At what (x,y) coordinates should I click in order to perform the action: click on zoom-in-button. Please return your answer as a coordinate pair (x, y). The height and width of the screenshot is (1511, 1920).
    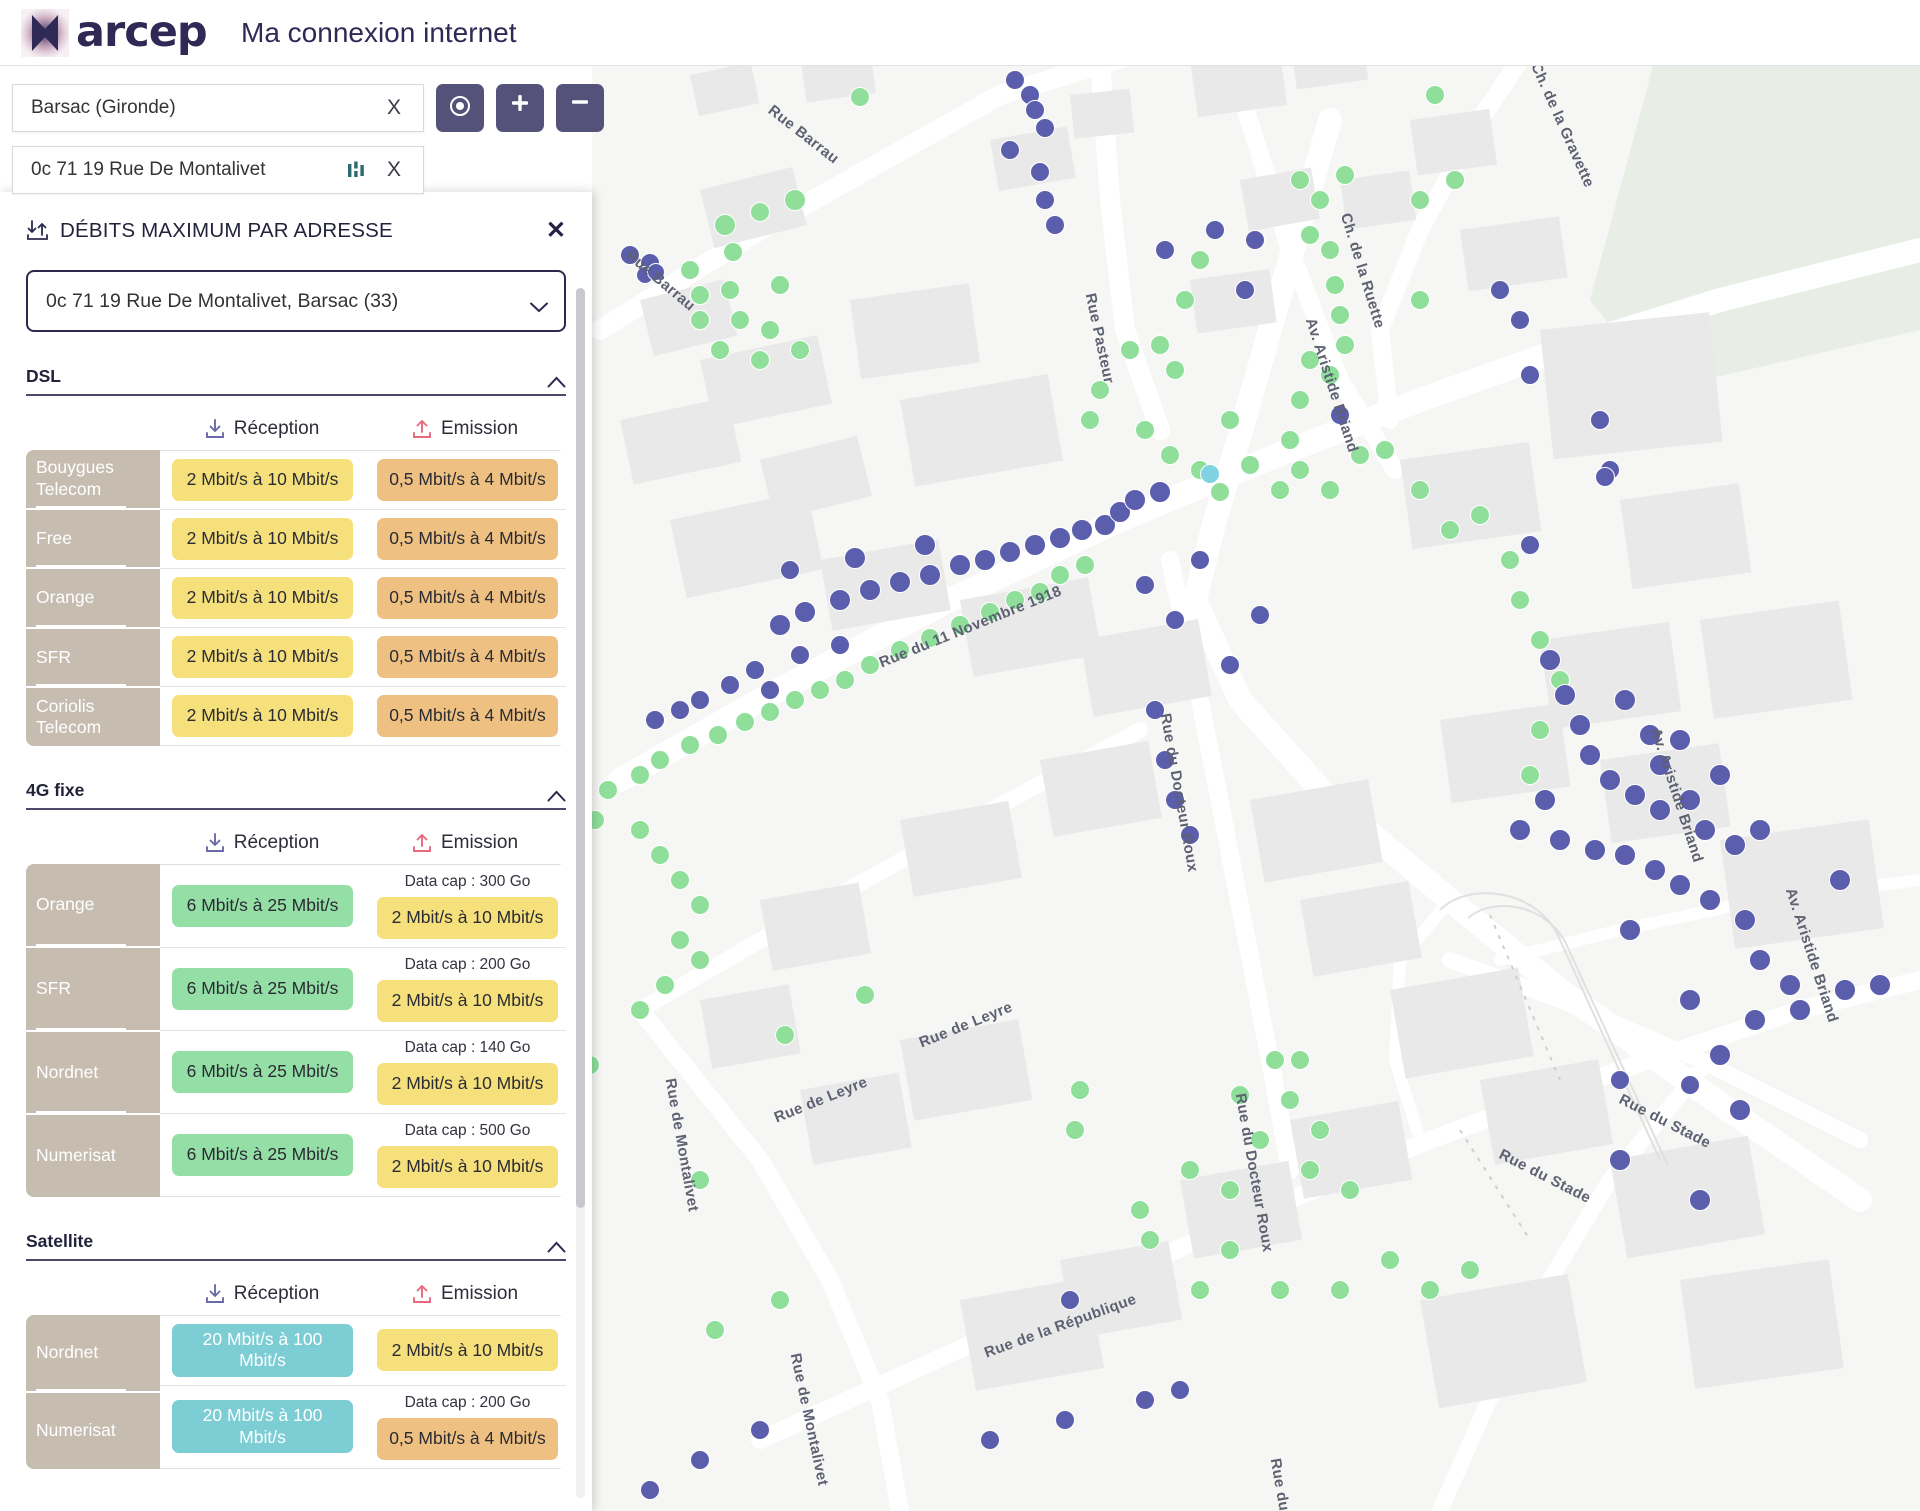
    Looking at the image, I should click on (520, 108).